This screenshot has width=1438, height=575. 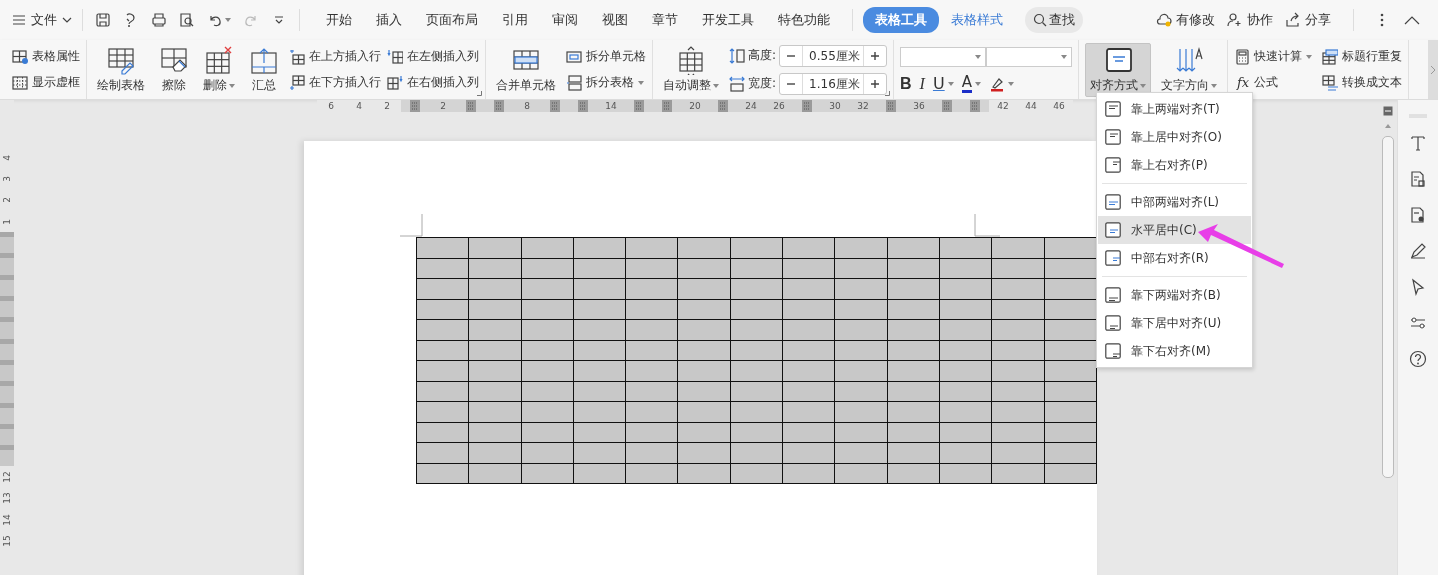 I want to click on ribbon-button: 汇总, so click(x=264, y=69).